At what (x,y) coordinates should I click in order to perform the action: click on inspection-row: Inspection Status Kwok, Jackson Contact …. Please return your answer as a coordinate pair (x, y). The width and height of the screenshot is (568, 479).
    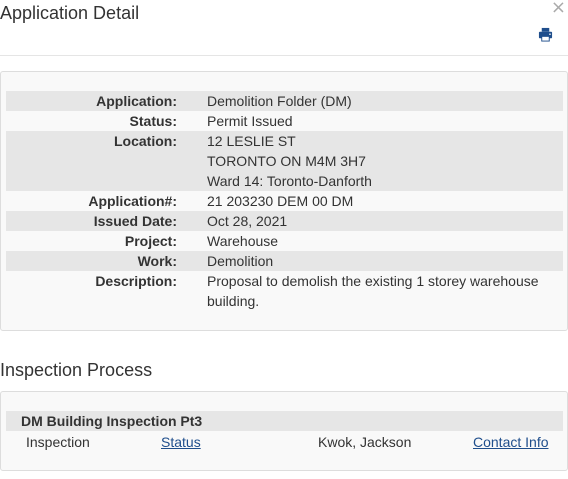
    Looking at the image, I should click on (284, 442).